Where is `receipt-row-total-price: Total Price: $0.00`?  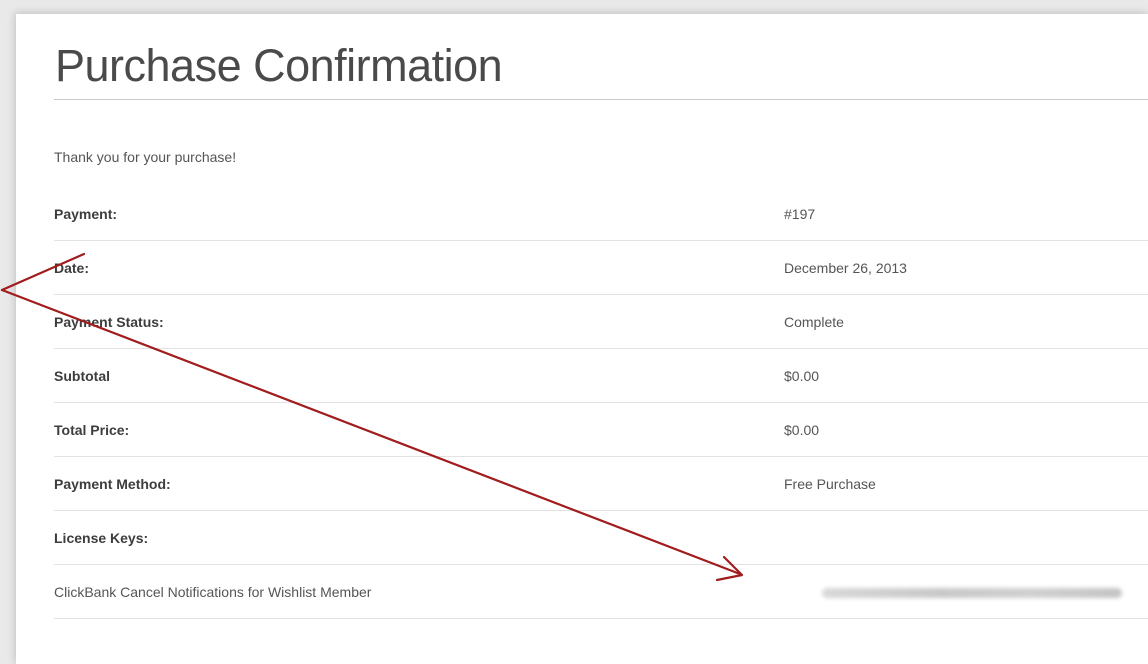
receipt-row-total-price: Total Price: $0.00 is located at coordinates (601, 430).